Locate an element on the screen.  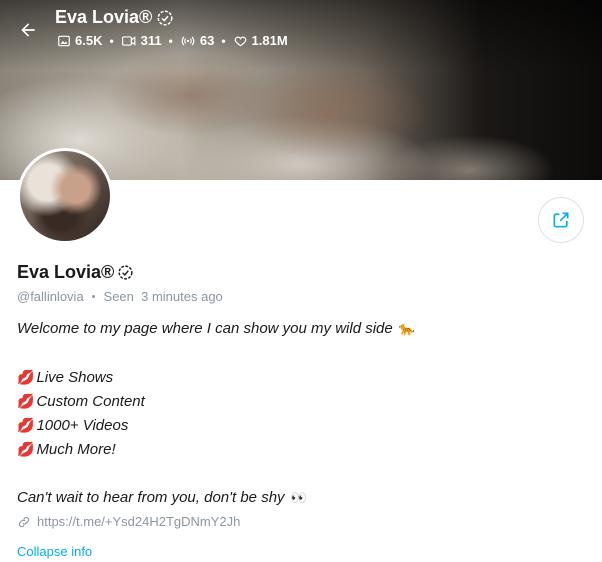
video-icon is located at coordinates (128, 40).